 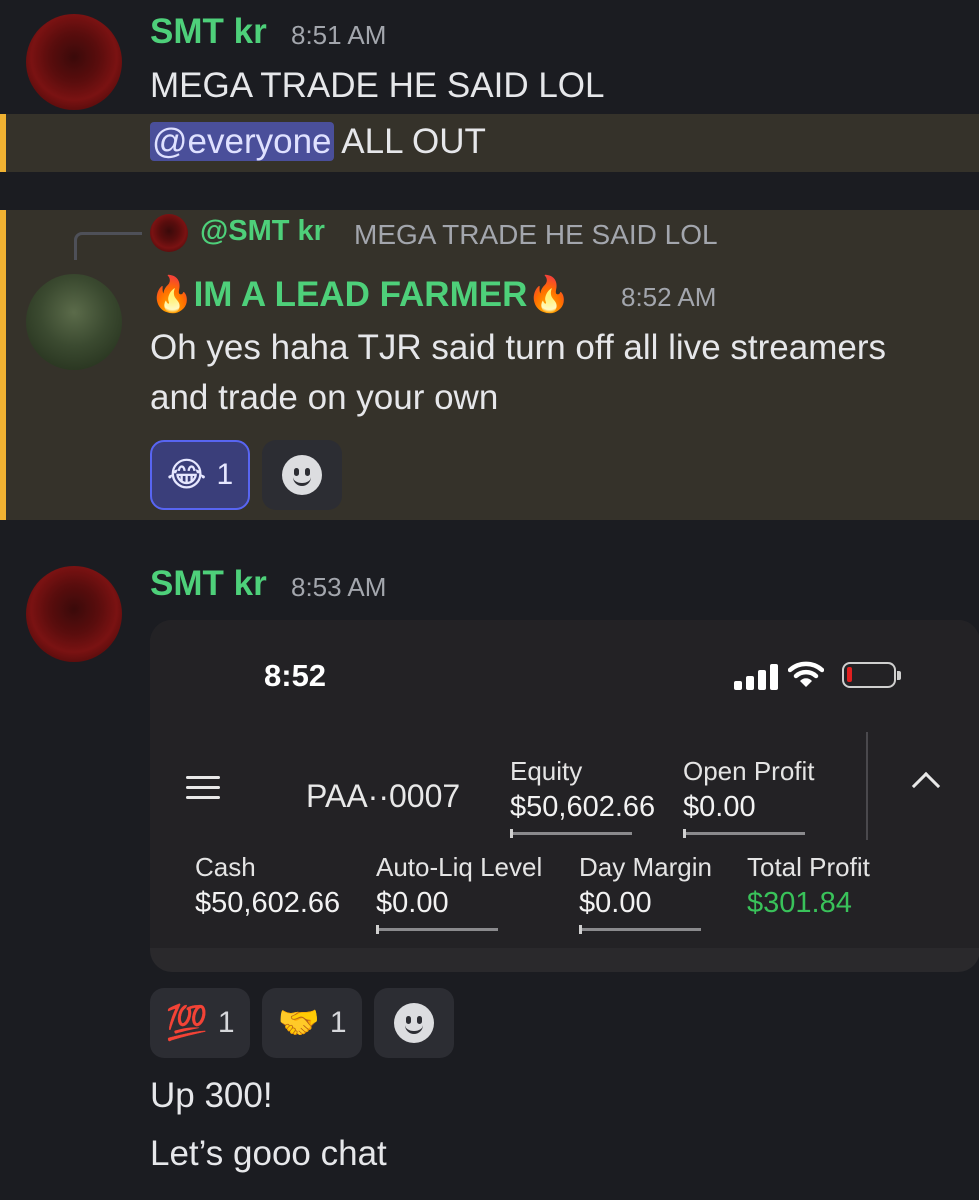 What do you see at coordinates (74, 322) in the screenshot?
I see `avatar-lead-farmer` at bounding box center [74, 322].